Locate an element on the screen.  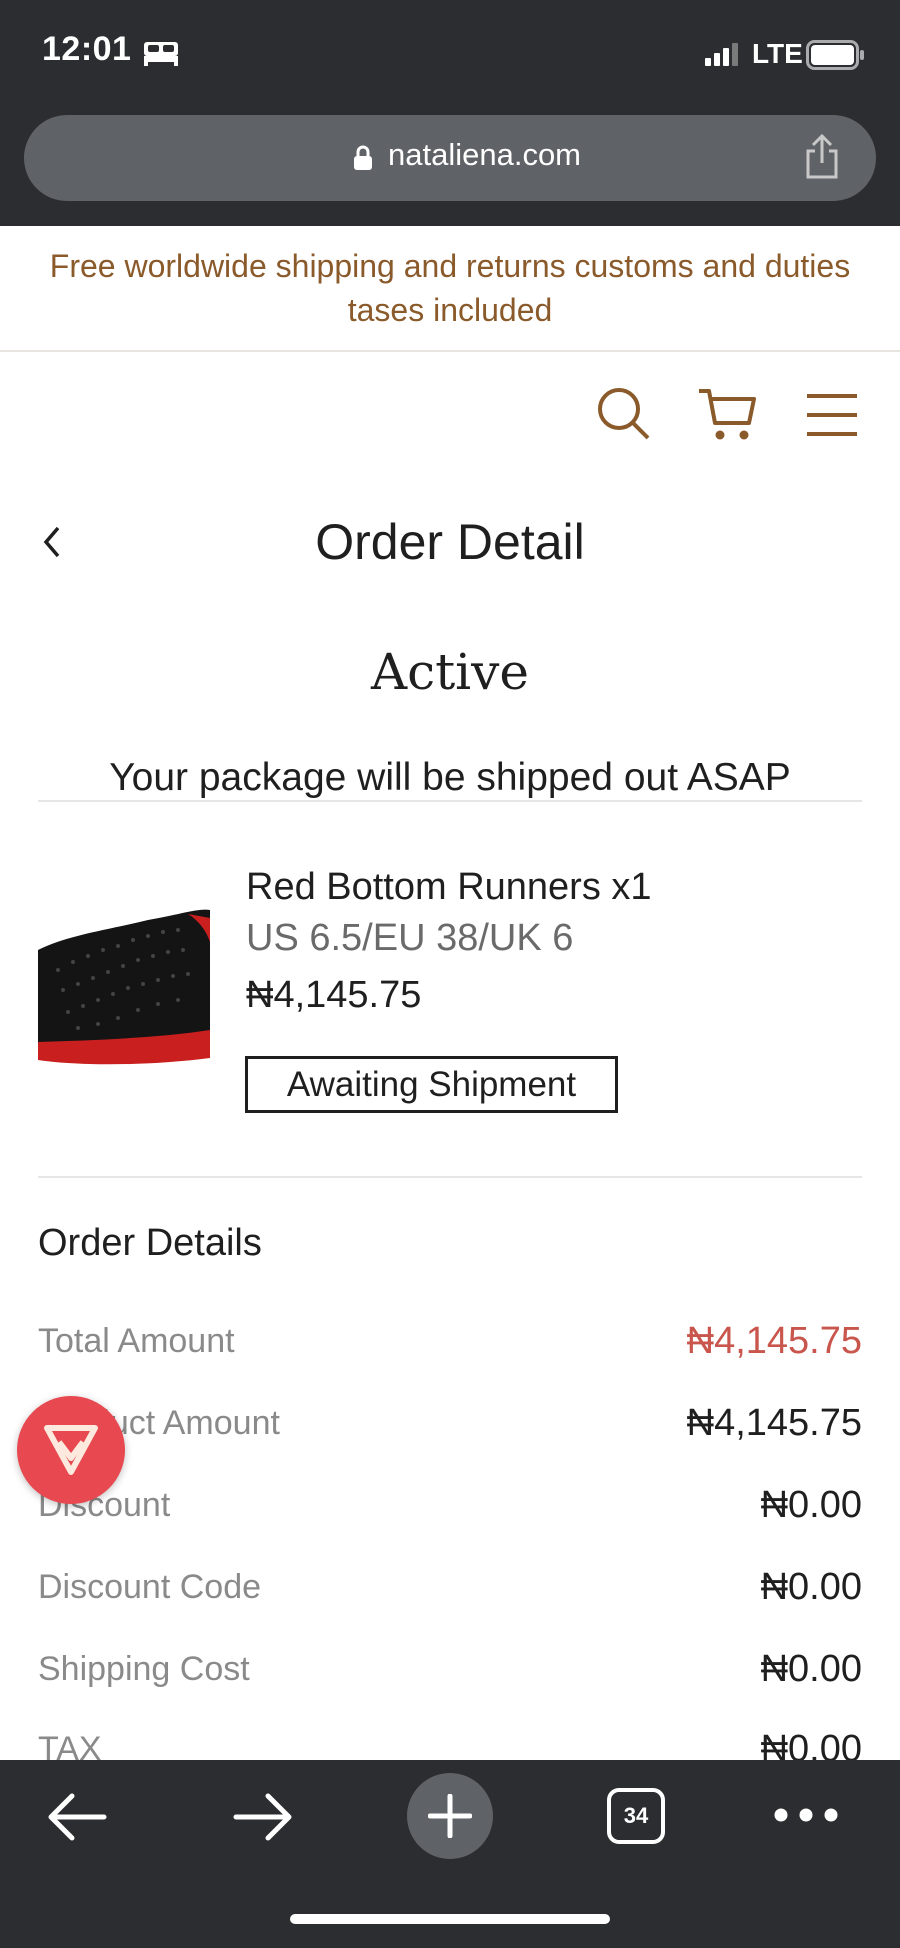
detail-row-total-amount: Total Amount ₦4,145.75 is located at coordinates (450, 1346).